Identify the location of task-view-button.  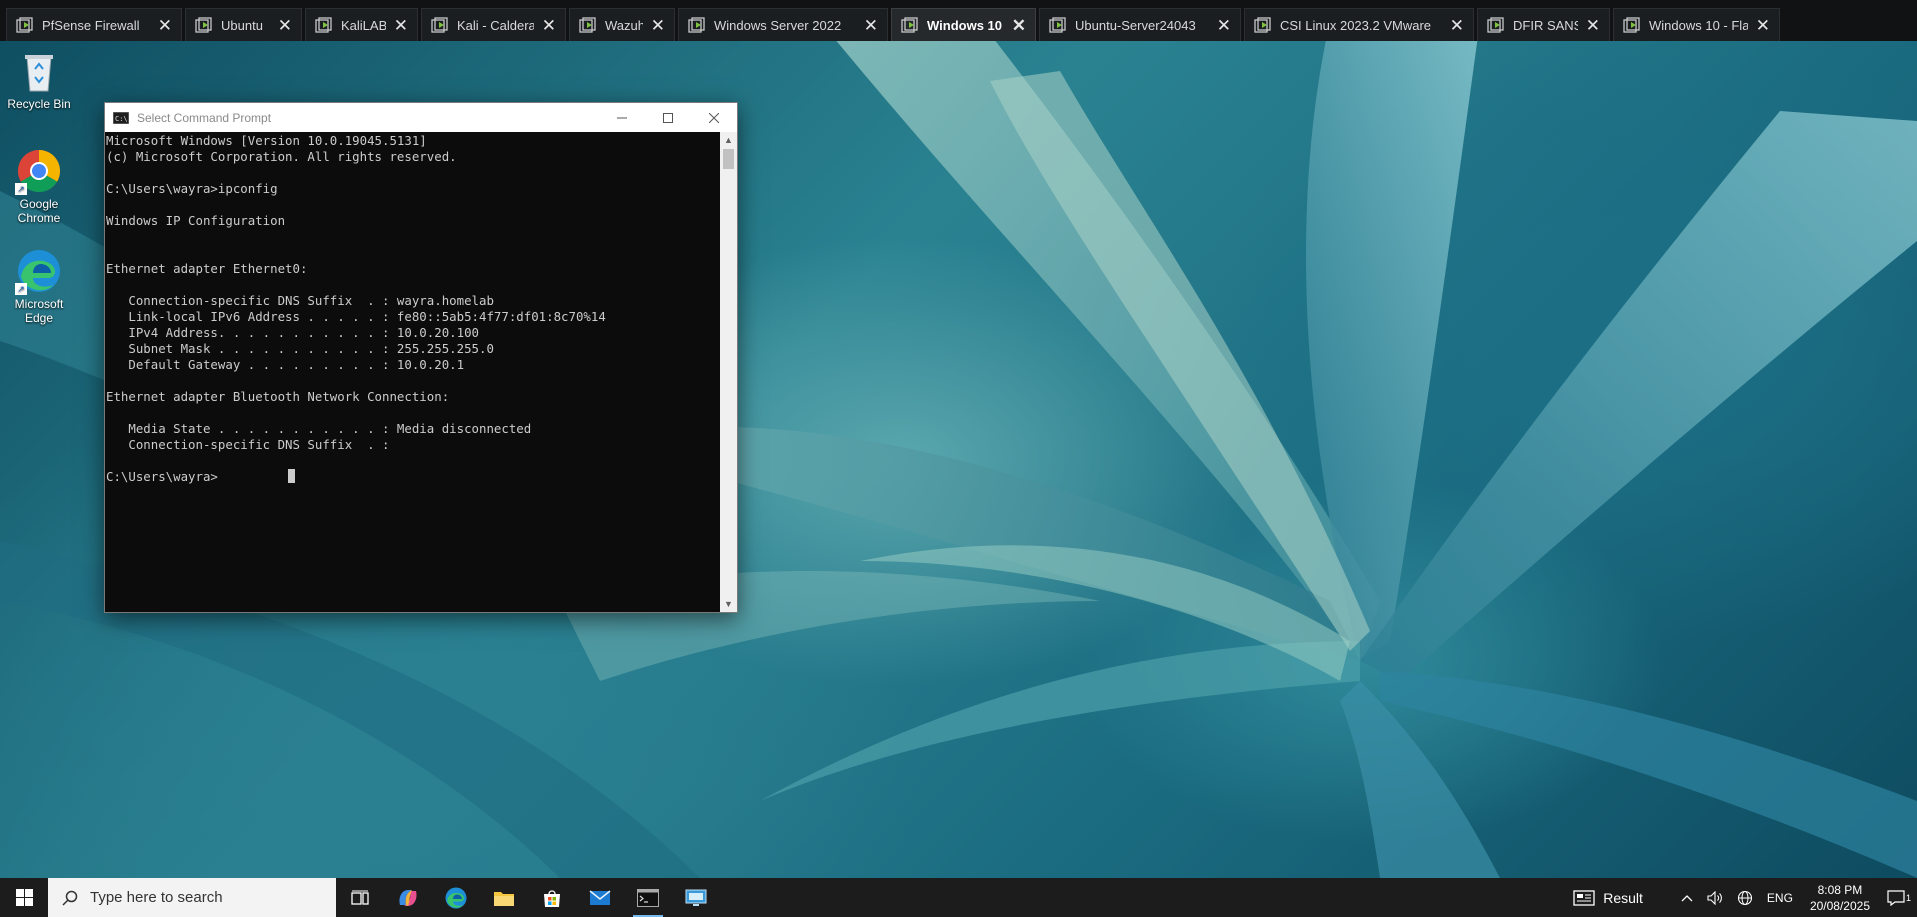
(360, 897).